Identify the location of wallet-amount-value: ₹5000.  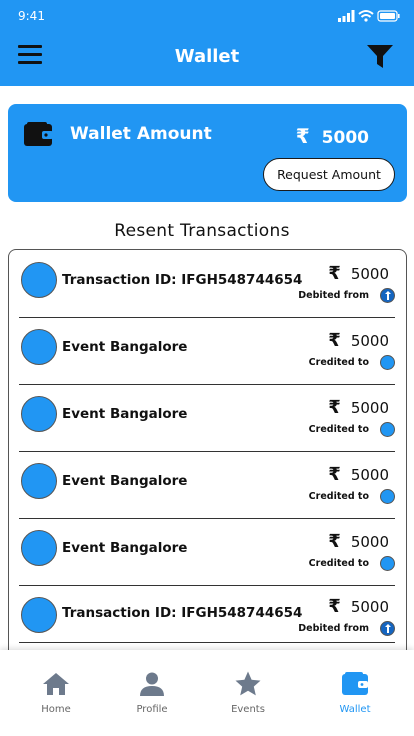
(332, 136).